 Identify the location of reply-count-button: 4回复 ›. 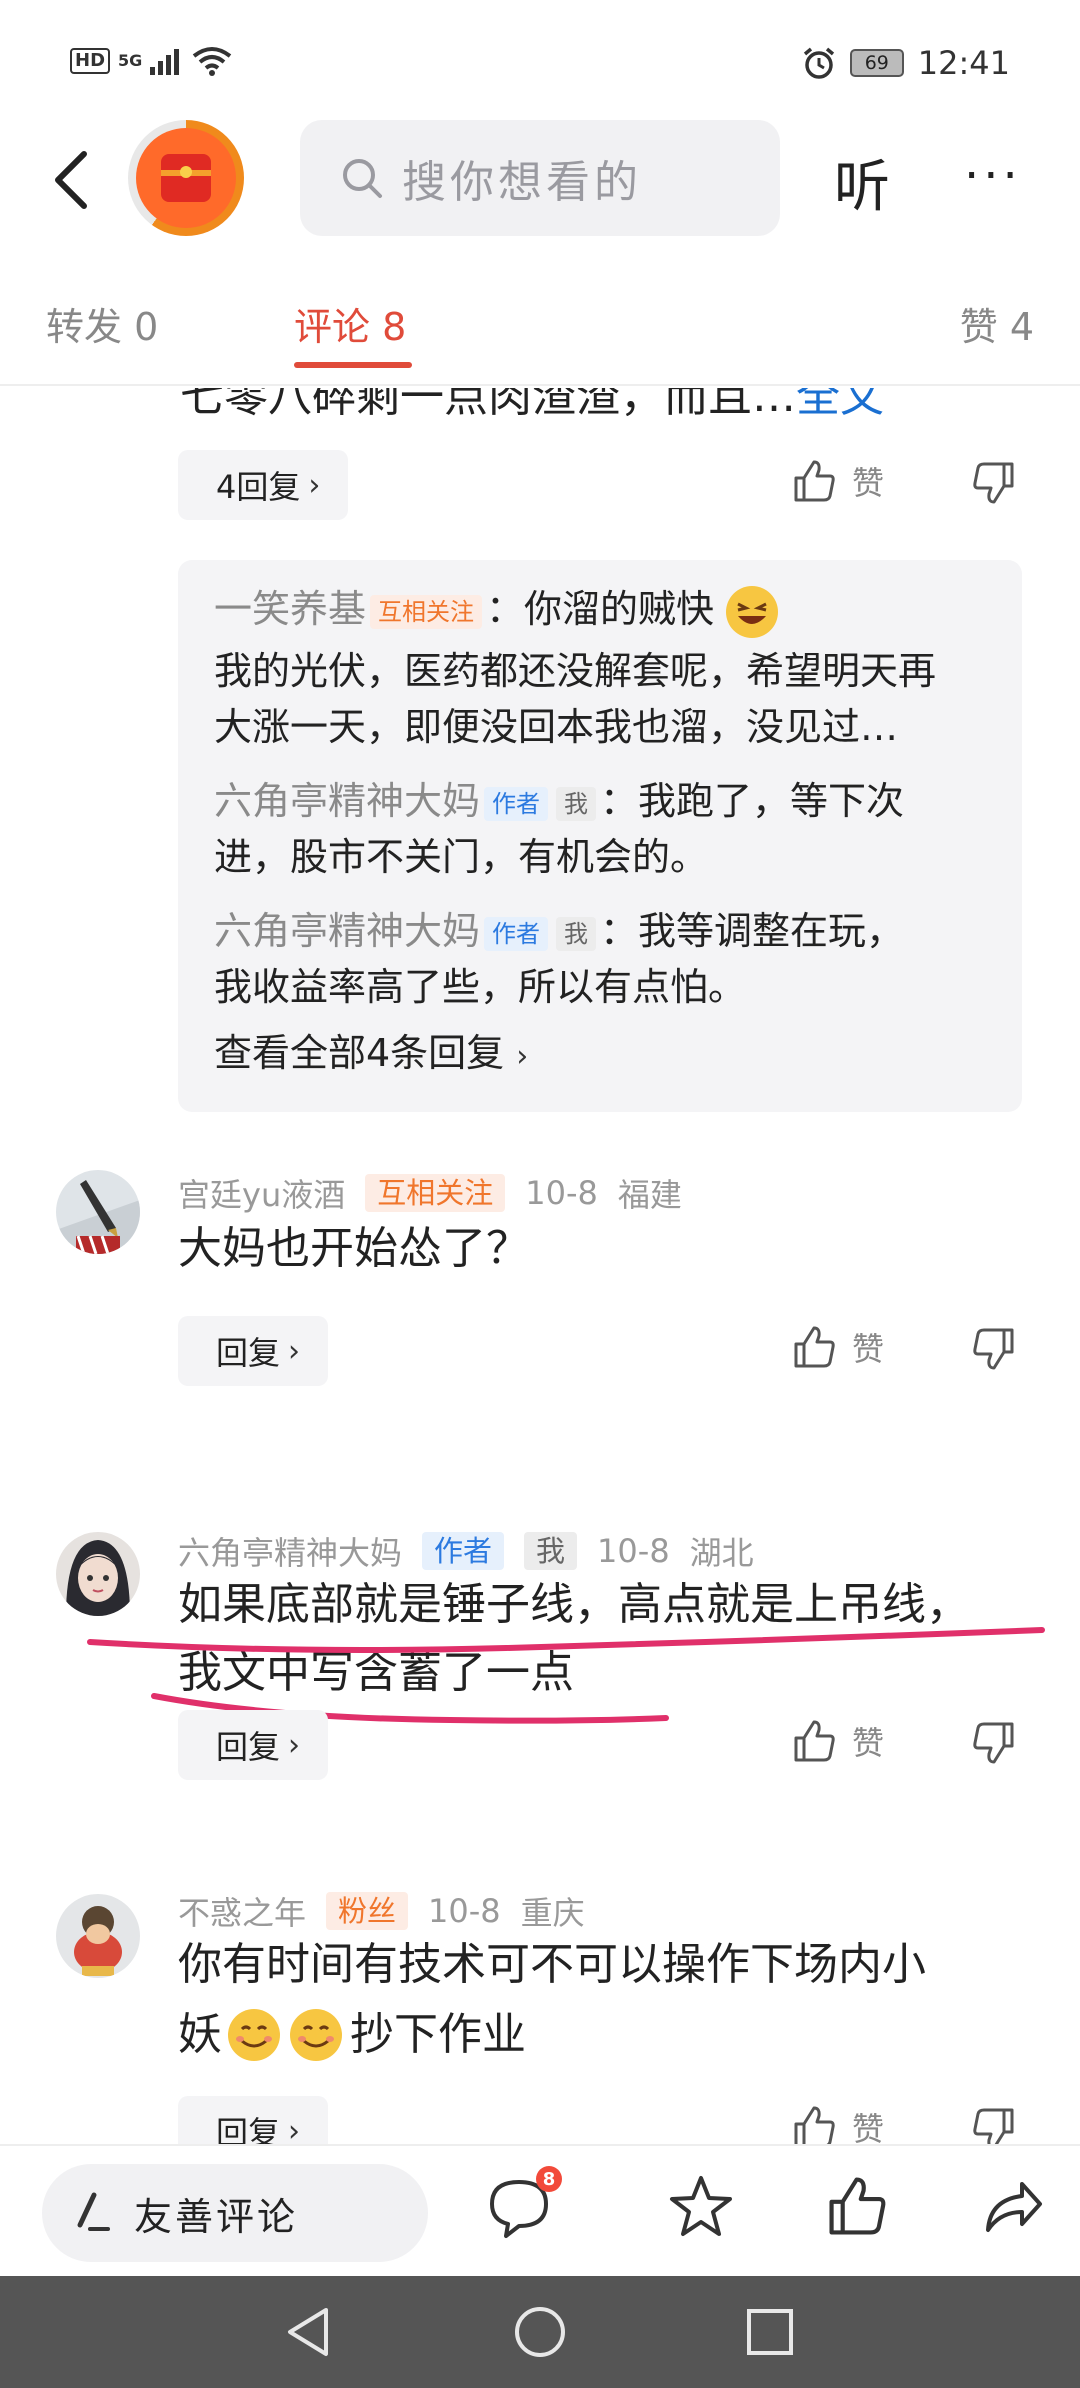
(263, 485).